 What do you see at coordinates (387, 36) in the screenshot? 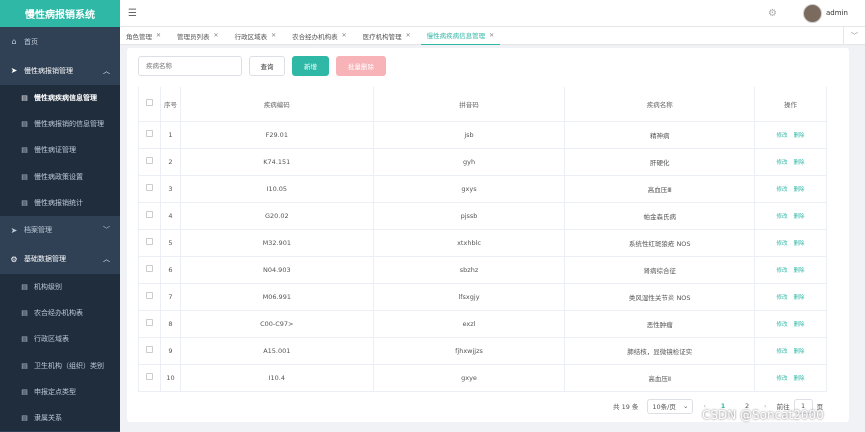
I see `tab-medical-org: 医疗机构管理 ✕` at bounding box center [387, 36].